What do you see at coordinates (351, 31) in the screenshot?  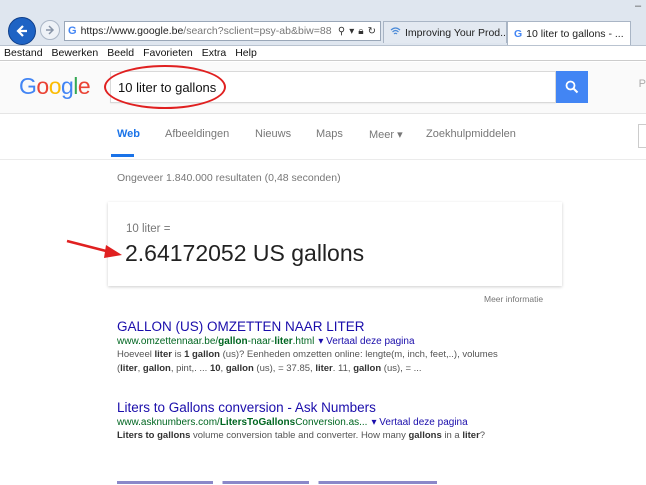 I see `dropdown-icon: ▾` at bounding box center [351, 31].